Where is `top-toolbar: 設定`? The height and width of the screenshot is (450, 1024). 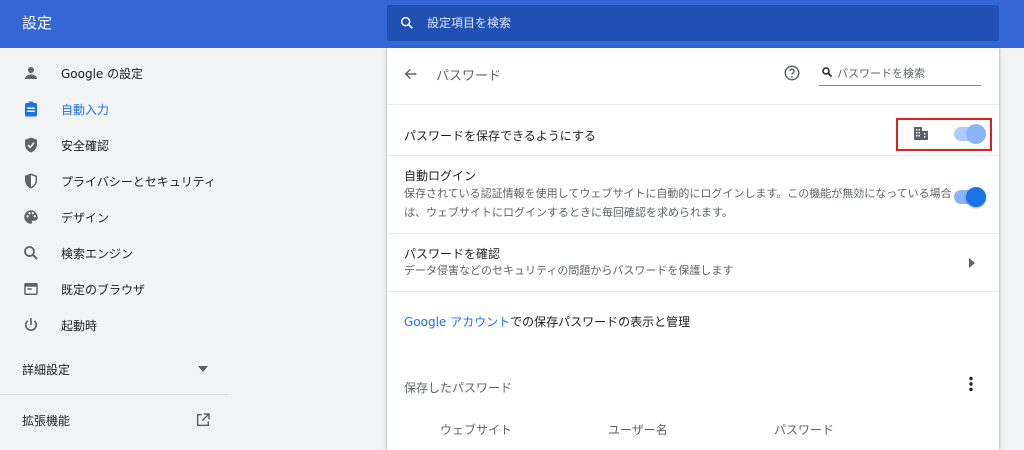 top-toolbar: 設定 is located at coordinates (512, 24).